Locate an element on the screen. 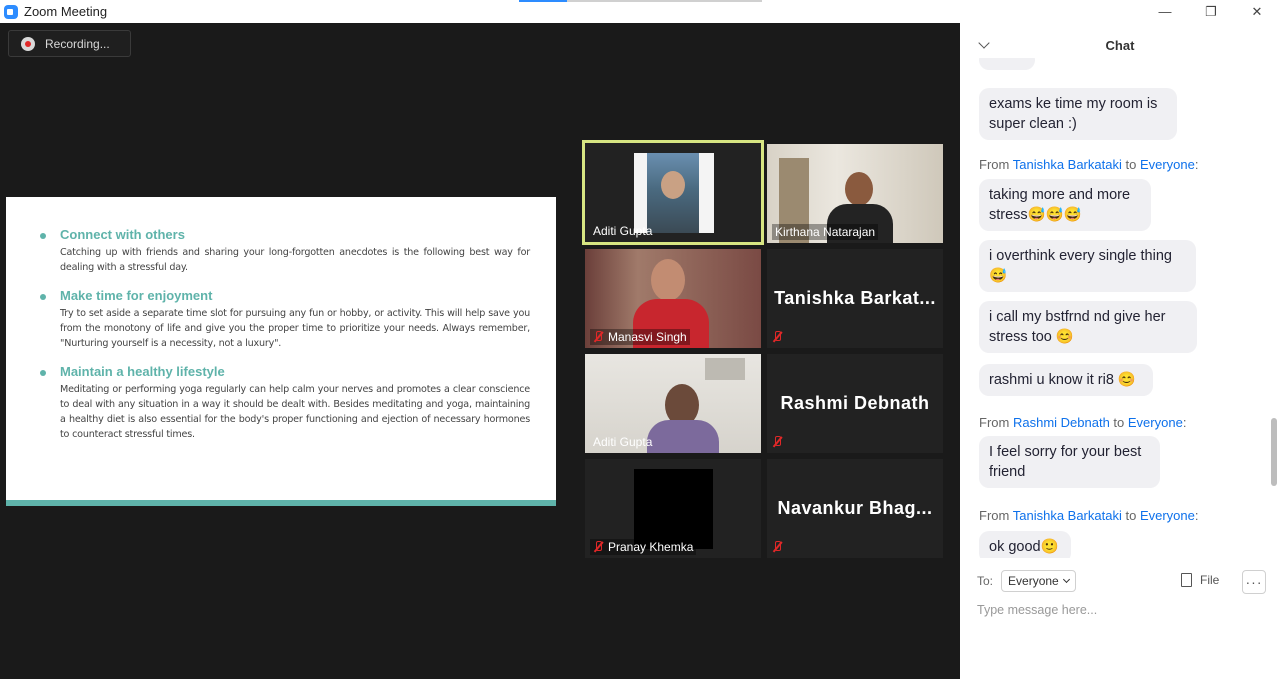 The width and height of the screenshot is (1280, 679). participant-display-name: Rashmi Debnath is located at coordinates (855, 403).